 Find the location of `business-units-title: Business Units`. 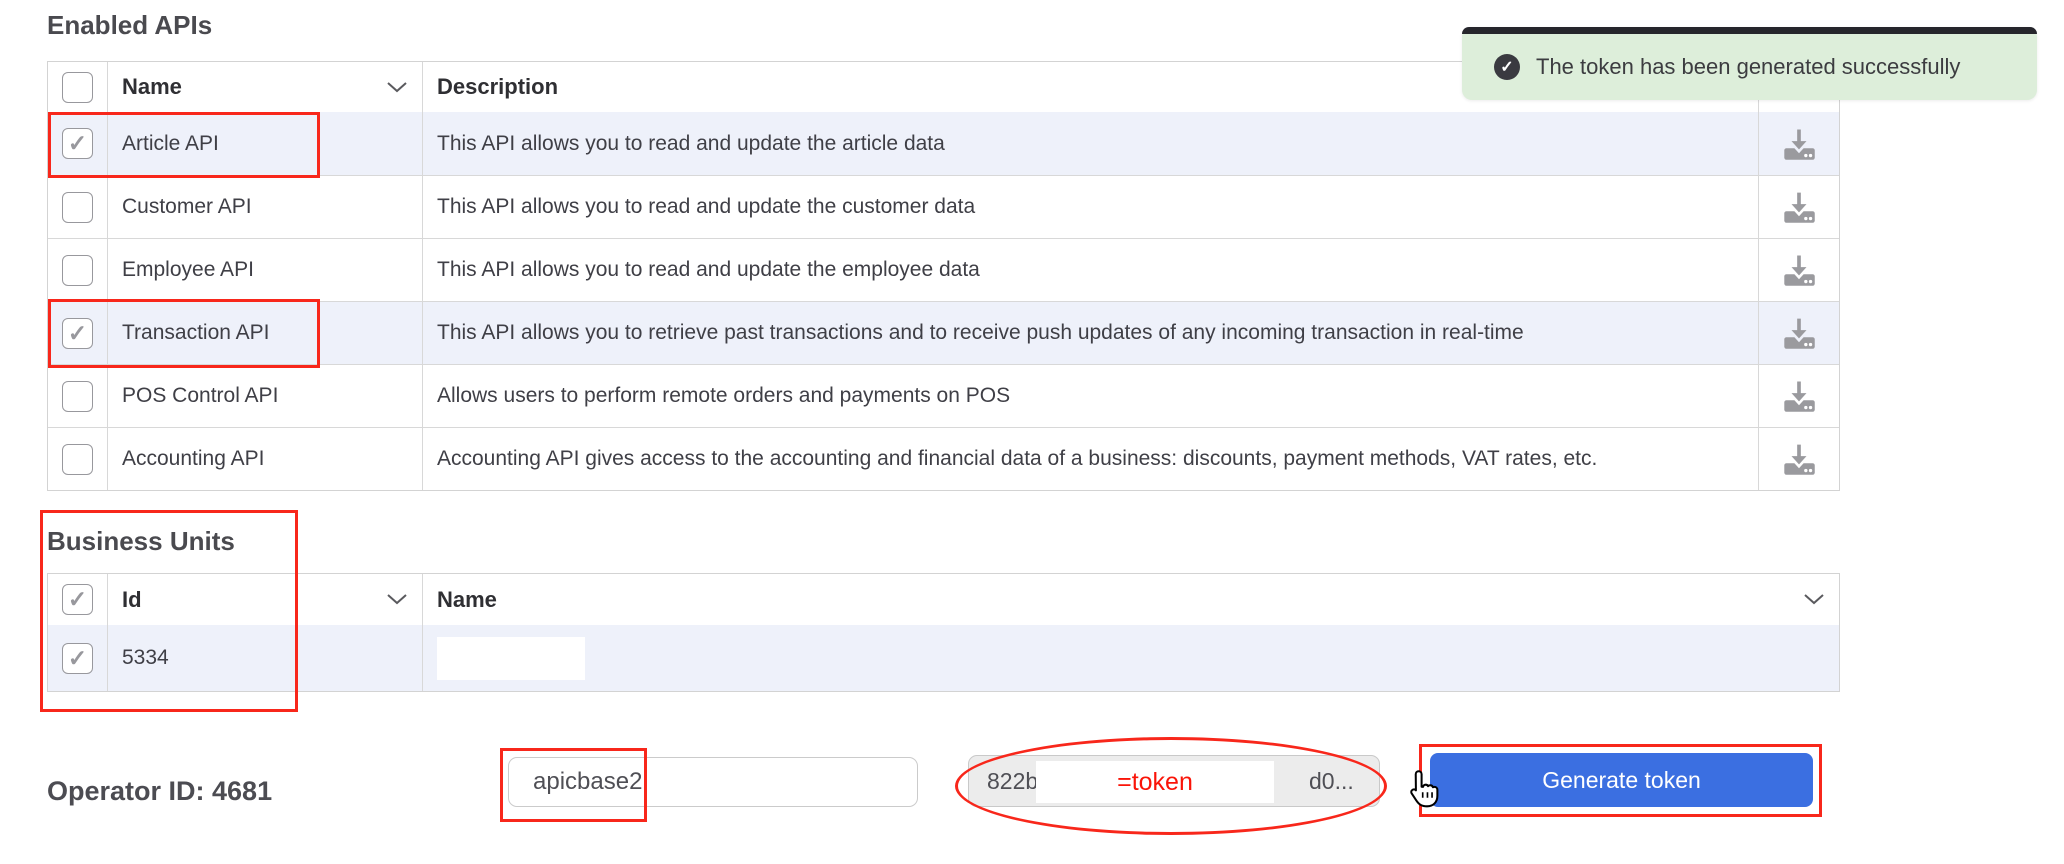

business-units-title: Business Units is located at coordinates (141, 541).